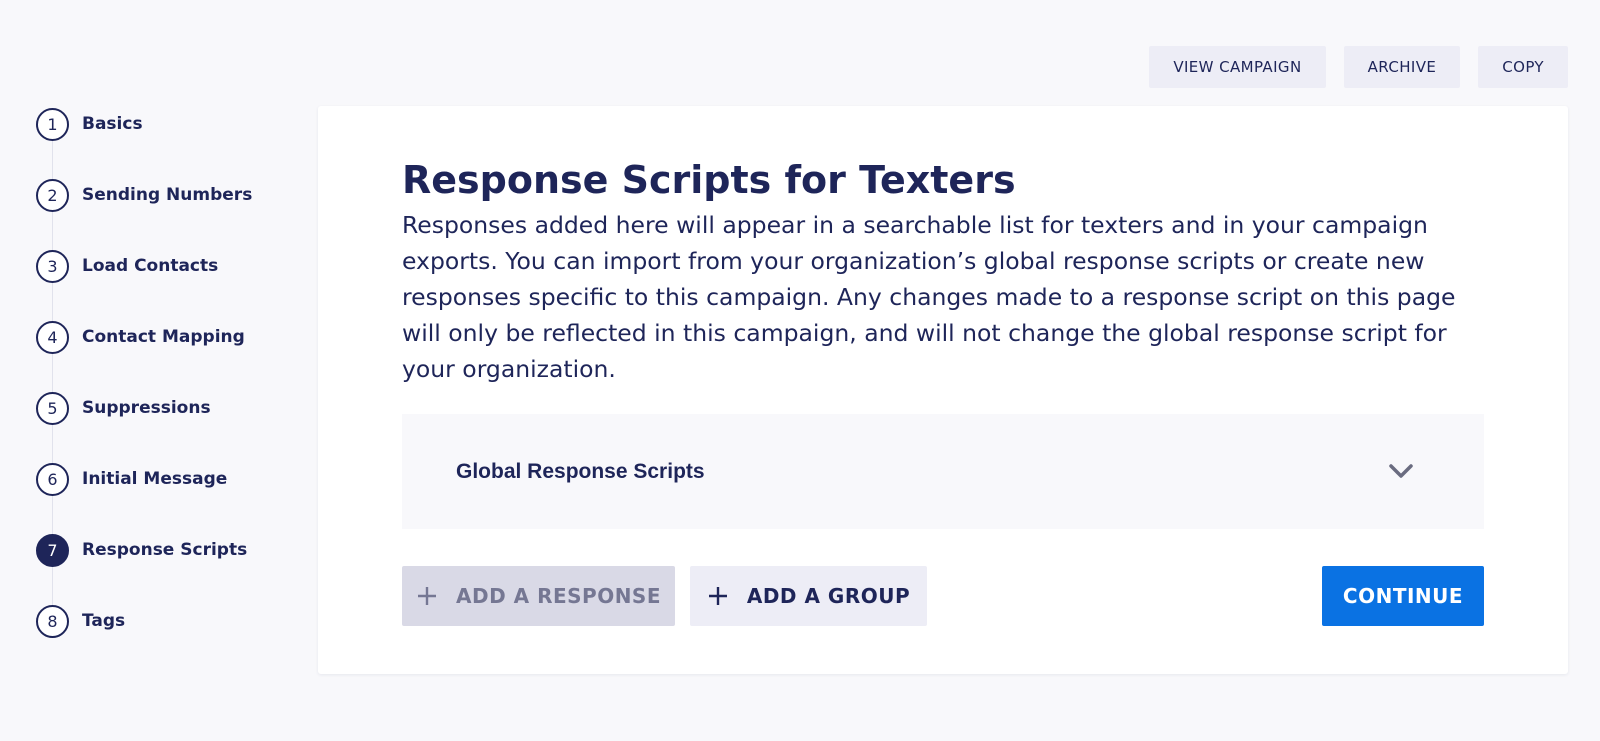  What do you see at coordinates (709, 180) in the screenshot?
I see `page-title: Response Scripts for Texters` at bounding box center [709, 180].